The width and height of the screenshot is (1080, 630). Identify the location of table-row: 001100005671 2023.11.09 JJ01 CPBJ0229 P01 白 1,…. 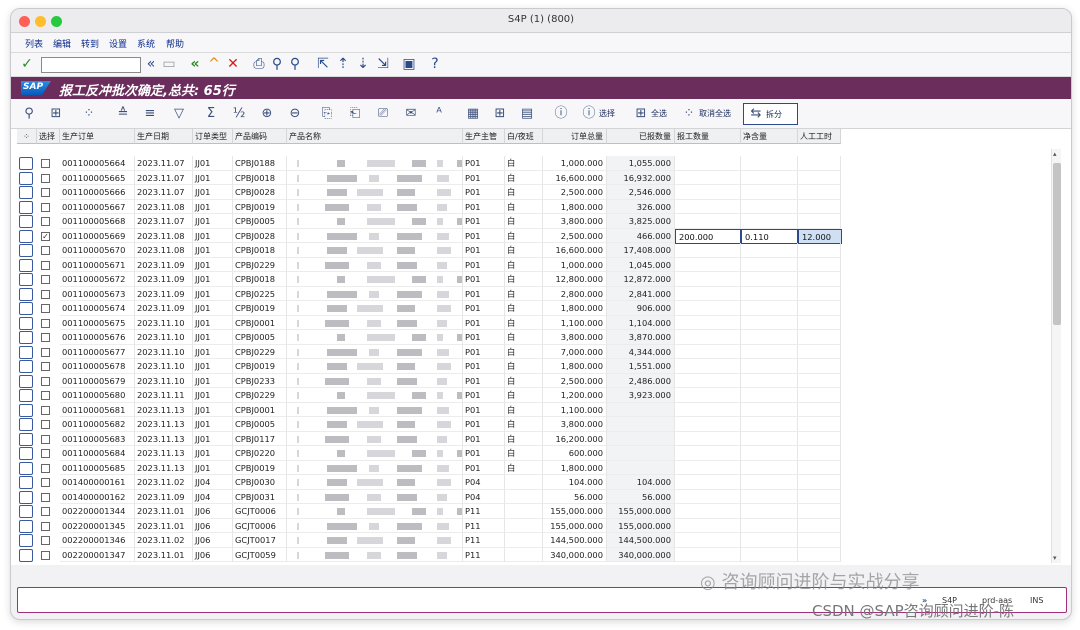
(427, 264).